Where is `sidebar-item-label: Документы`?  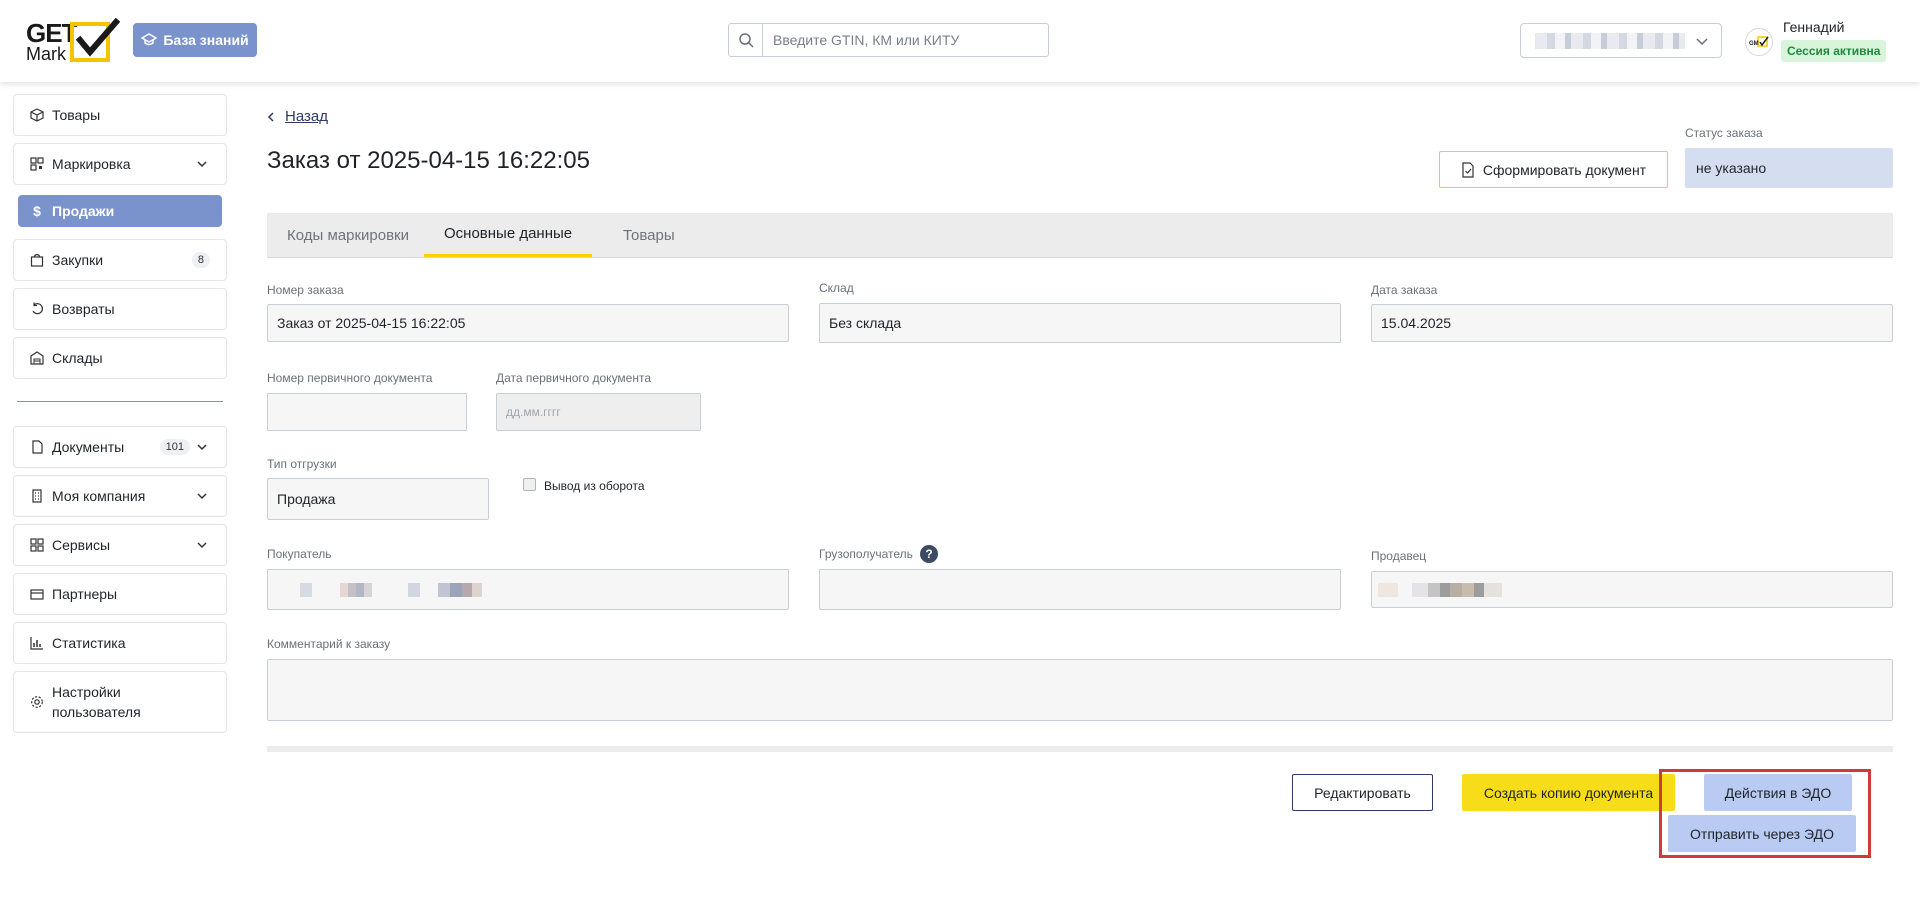
sidebar-item-label: Документы is located at coordinates (88, 447).